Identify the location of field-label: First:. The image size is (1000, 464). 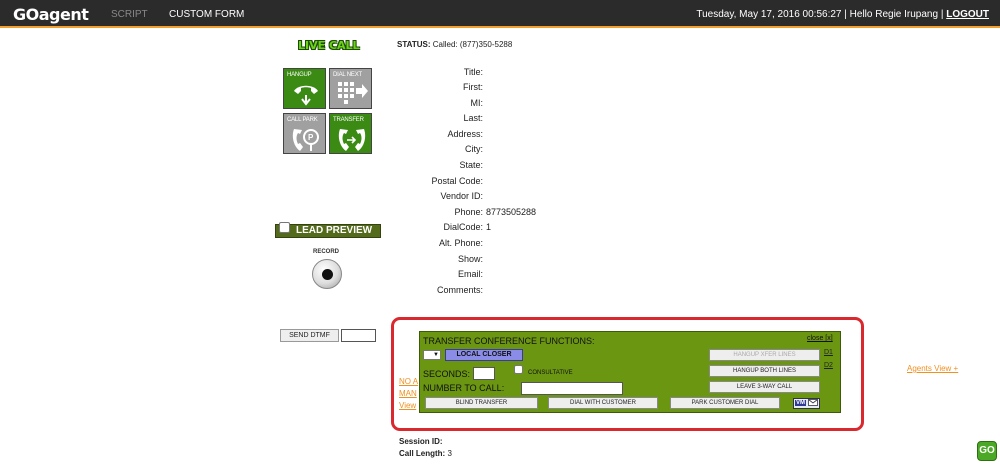
(473, 87).